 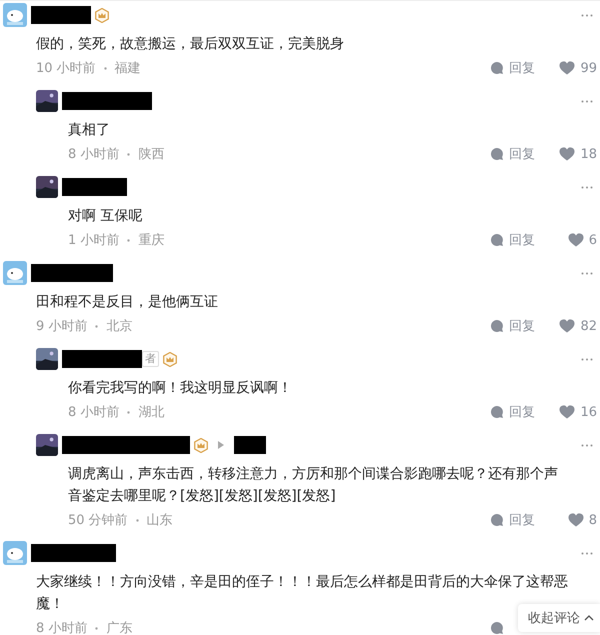 What do you see at coordinates (119, 326) in the screenshot?
I see `comment-location: 北京` at bounding box center [119, 326].